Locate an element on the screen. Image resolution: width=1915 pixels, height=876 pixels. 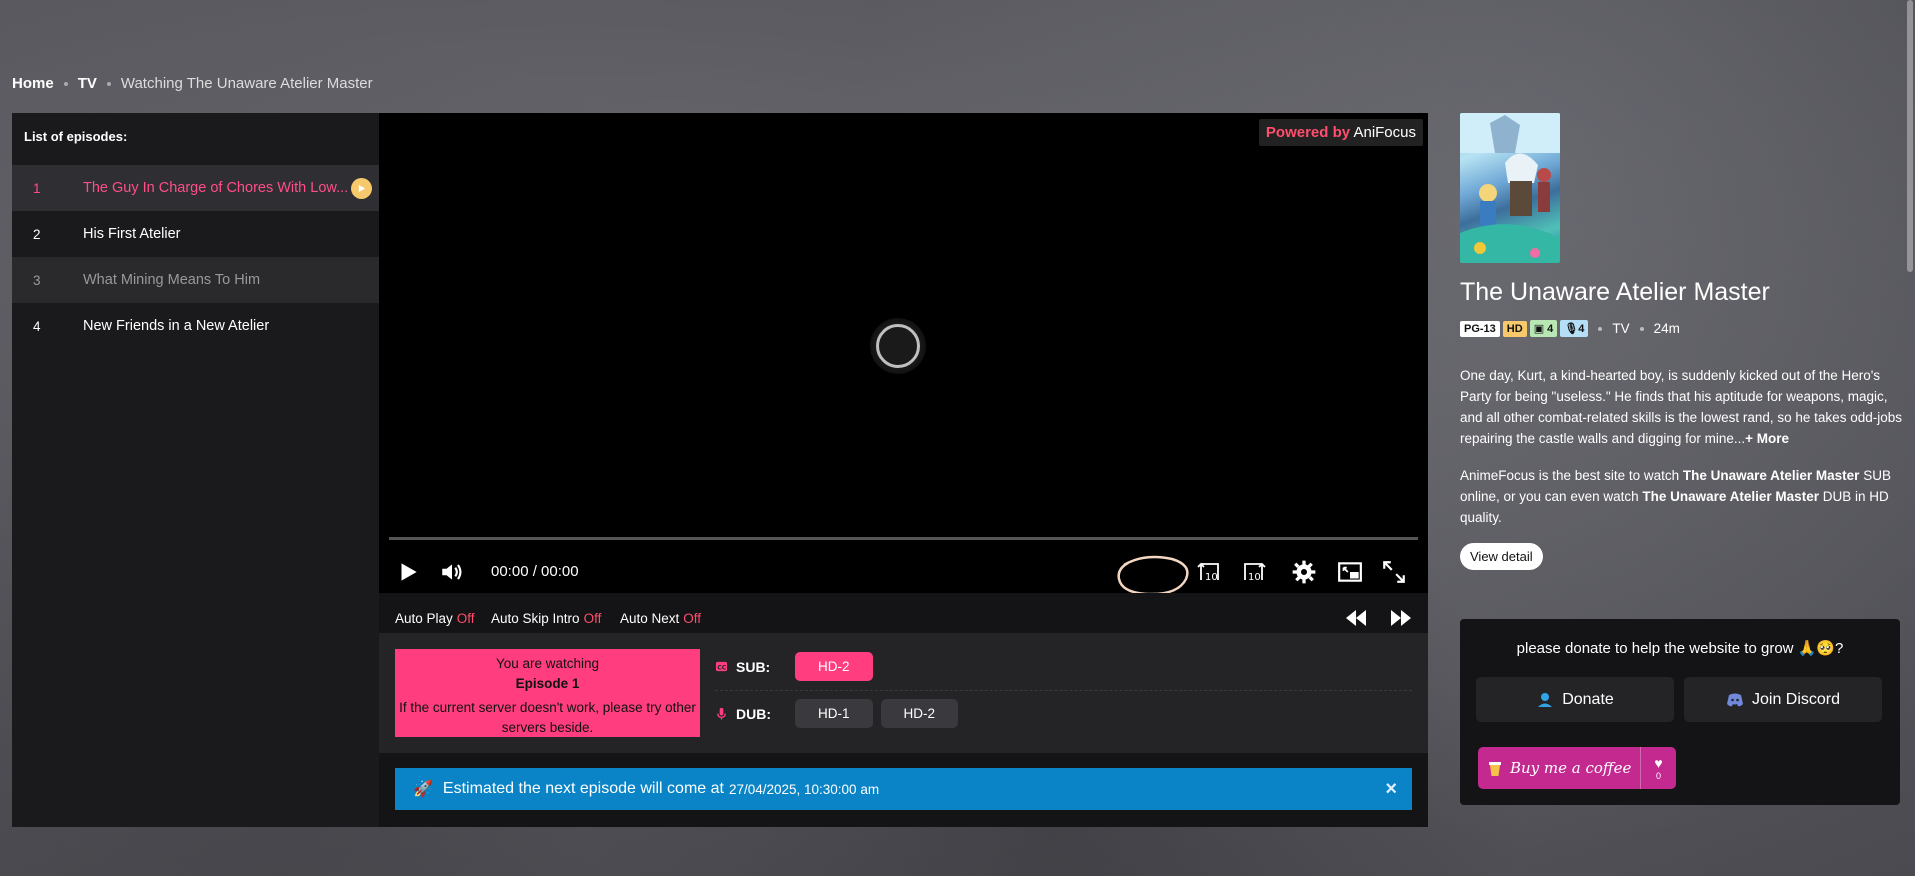
sub-server-hd-2-button: HD-2 is located at coordinates (834, 666).